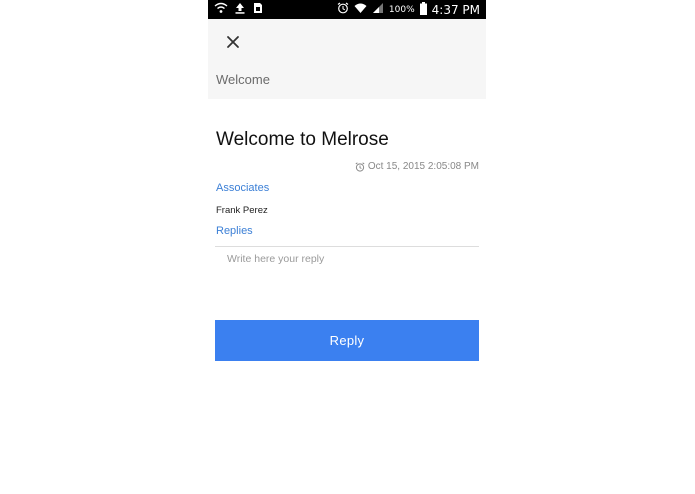 The width and height of the screenshot is (695, 494). Describe the element at coordinates (378, 9) in the screenshot. I see `signal-icon` at that location.